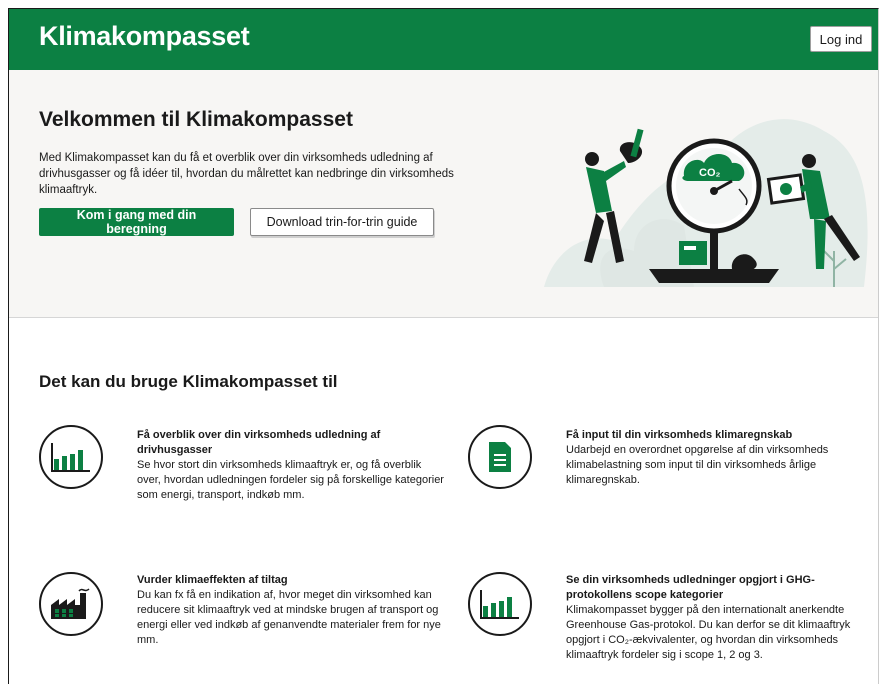 The height and width of the screenshot is (684, 881). What do you see at coordinates (710, 173) in the screenshot?
I see `co2-badge: CO₂` at bounding box center [710, 173].